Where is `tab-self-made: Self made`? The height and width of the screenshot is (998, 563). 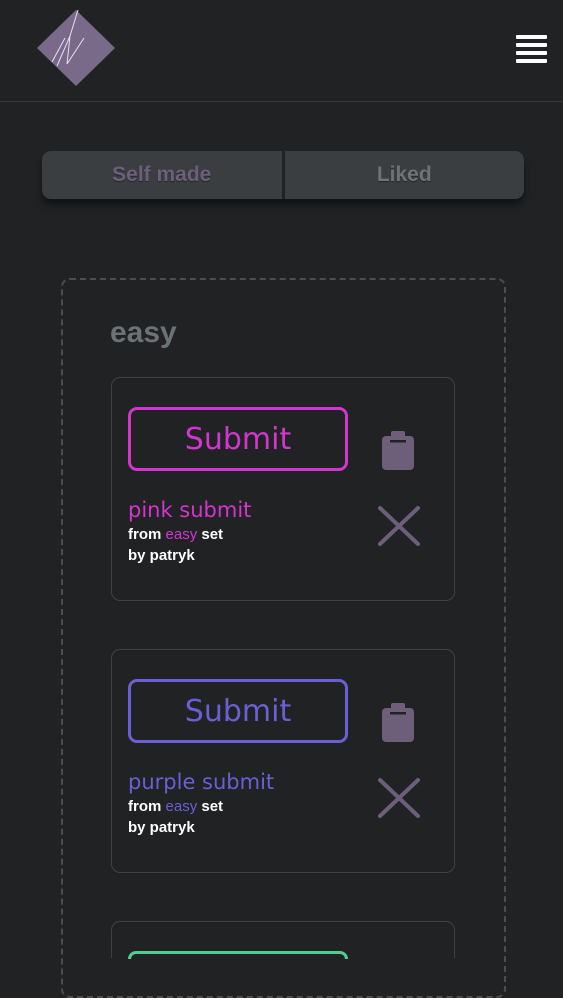
tab-self-made: Self made is located at coordinates (163, 175).